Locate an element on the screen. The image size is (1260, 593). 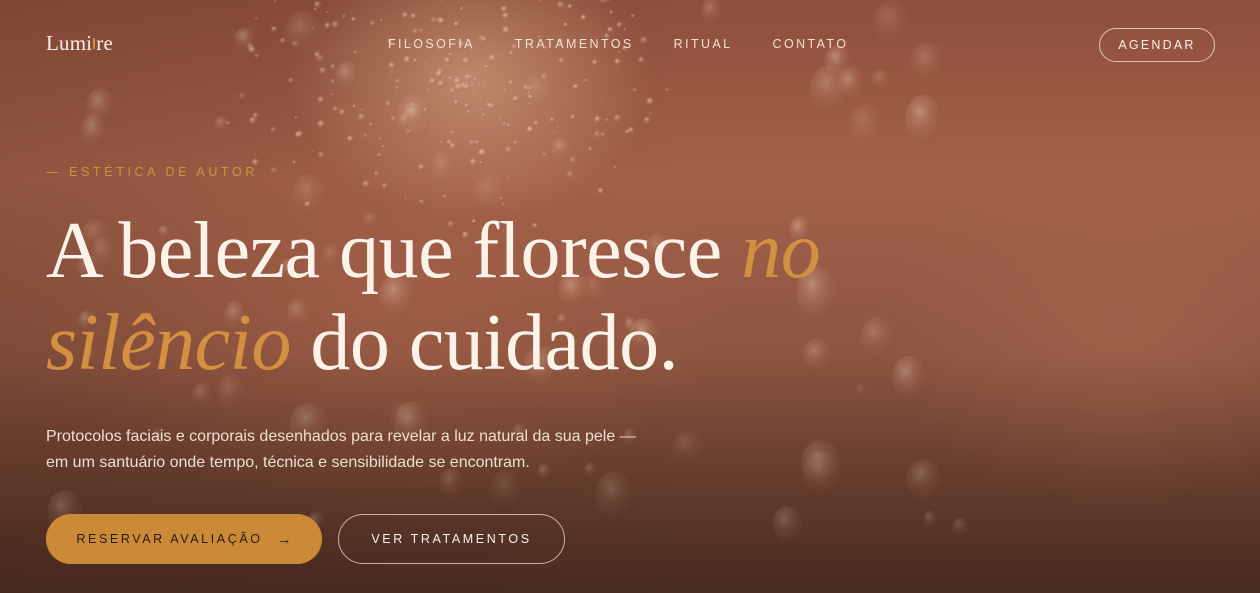
view-treatments-button: VER TRATAMENTOS is located at coordinates (451, 539).